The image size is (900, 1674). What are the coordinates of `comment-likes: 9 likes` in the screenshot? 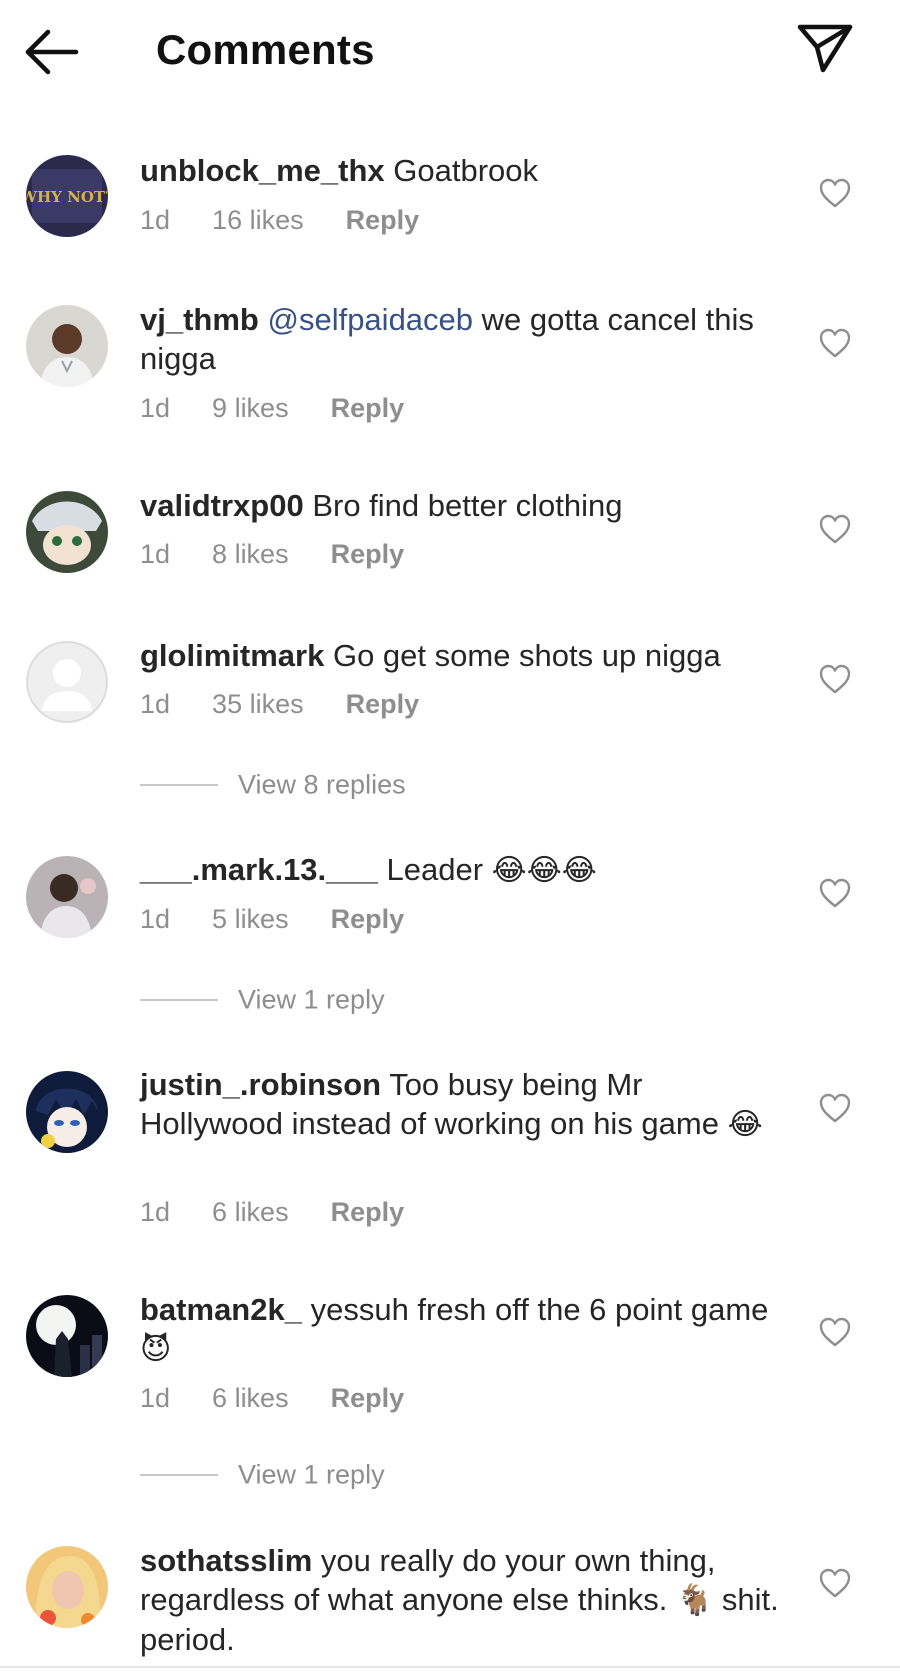 It's located at (250, 408).